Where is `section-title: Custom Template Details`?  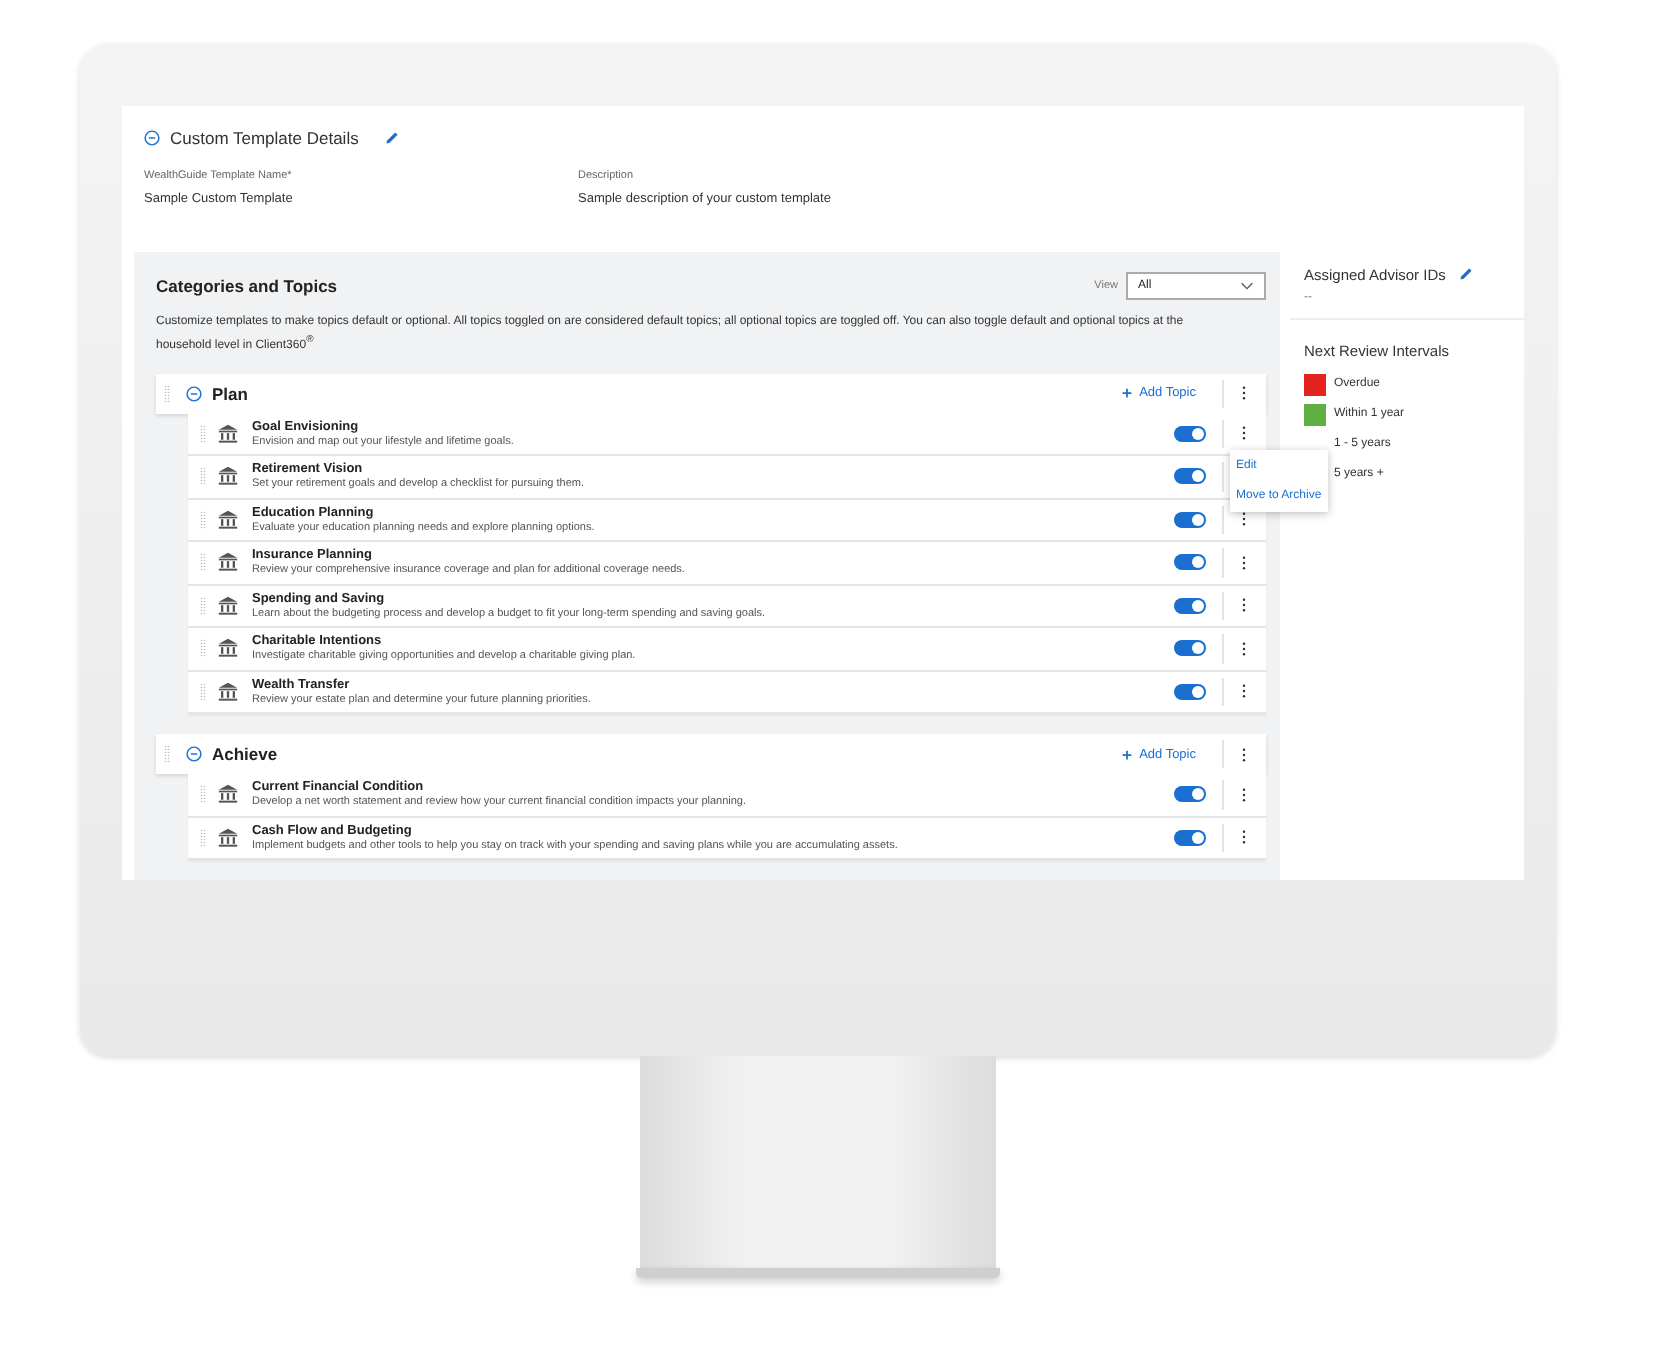
section-title: Custom Template Details is located at coordinates (264, 138).